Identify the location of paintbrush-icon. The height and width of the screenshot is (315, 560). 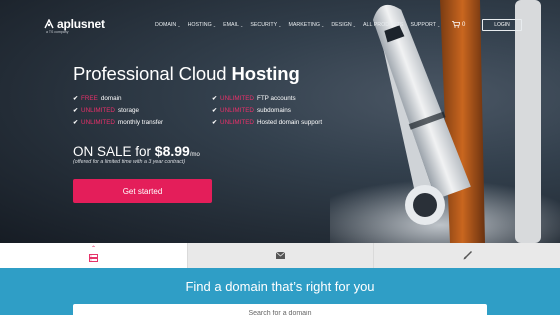
(467, 255).